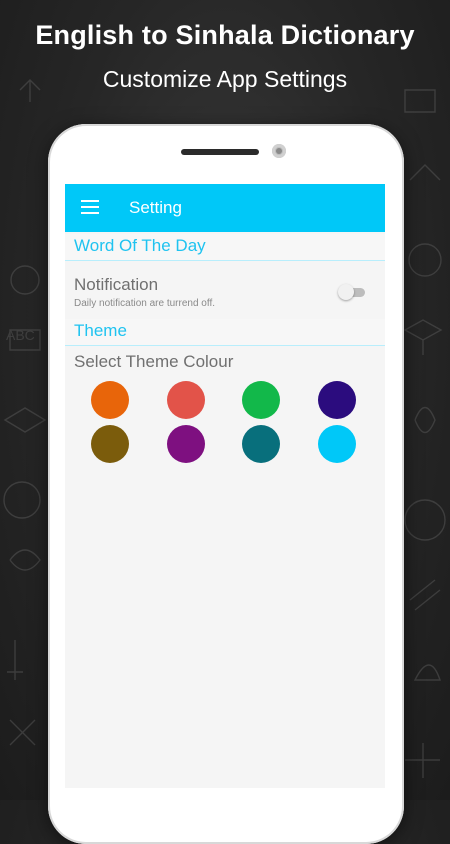  Describe the element at coordinates (155, 207) in the screenshot. I see `page-title: Setting` at that location.